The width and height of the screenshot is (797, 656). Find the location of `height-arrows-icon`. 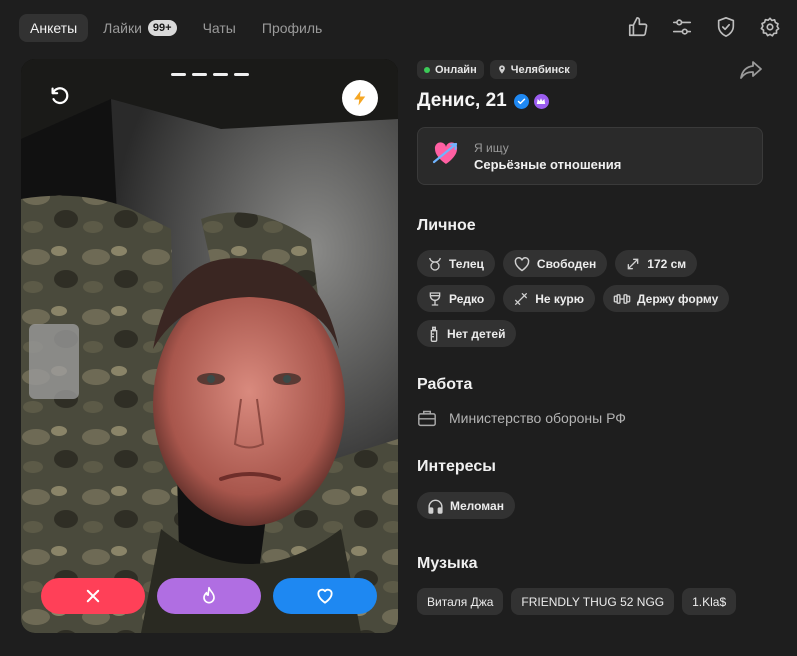

height-arrows-icon is located at coordinates (633, 263).